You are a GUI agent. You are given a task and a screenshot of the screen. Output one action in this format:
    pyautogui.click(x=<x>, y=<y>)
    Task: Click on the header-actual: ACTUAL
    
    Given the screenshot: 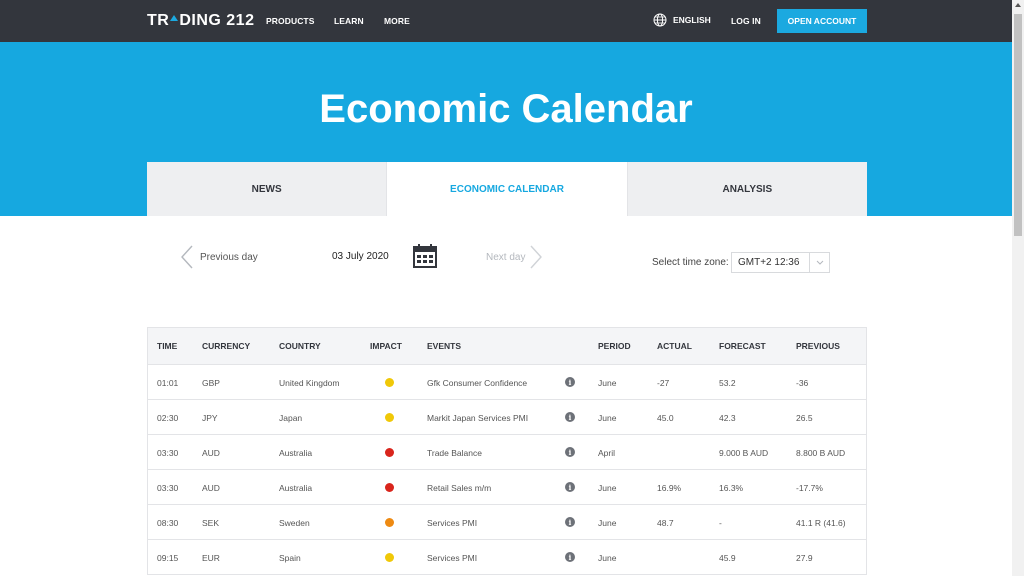 What is the action you would take?
    pyautogui.click(x=674, y=346)
    